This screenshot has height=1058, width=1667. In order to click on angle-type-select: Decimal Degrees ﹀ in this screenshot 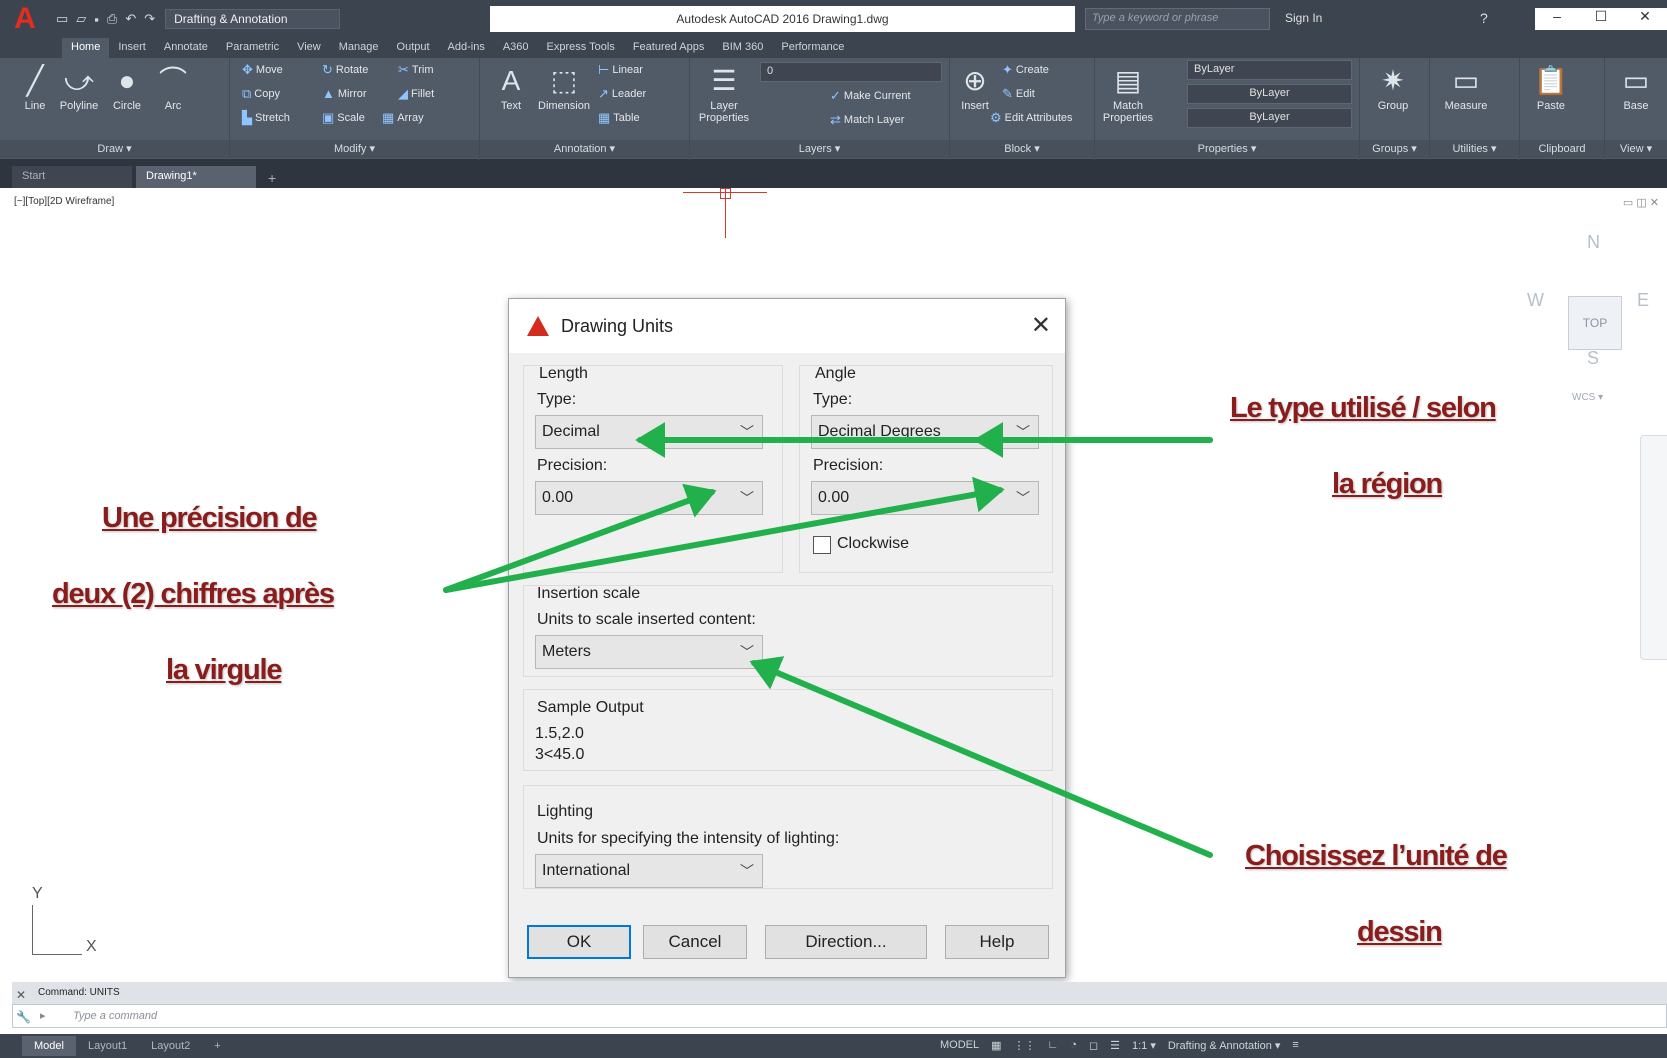, I will do `click(925, 432)`.